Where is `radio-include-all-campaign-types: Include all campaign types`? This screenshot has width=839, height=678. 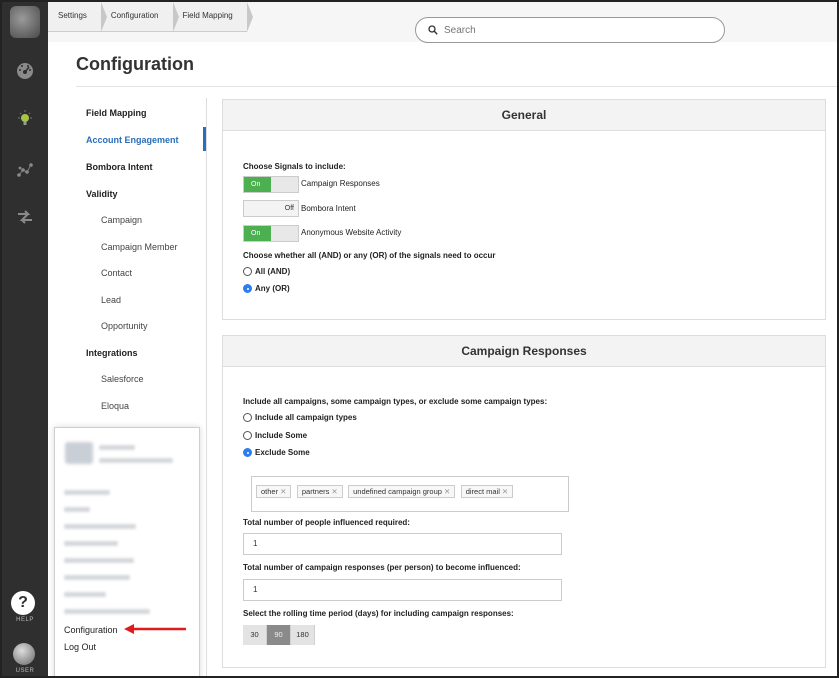 radio-include-all-campaign-types: Include all campaign types is located at coordinates (300, 417).